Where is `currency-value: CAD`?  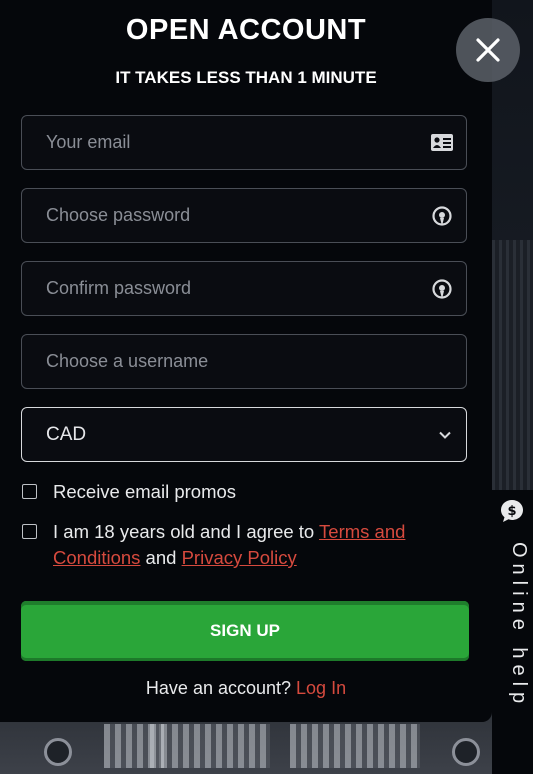
currency-value: CAD is located at coordinates (66, 434).